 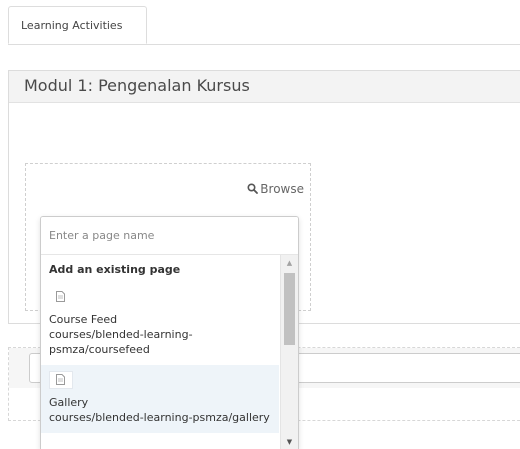 I want to click on tab-learning-activities: Learning Activities, so click(x=77, y=25).